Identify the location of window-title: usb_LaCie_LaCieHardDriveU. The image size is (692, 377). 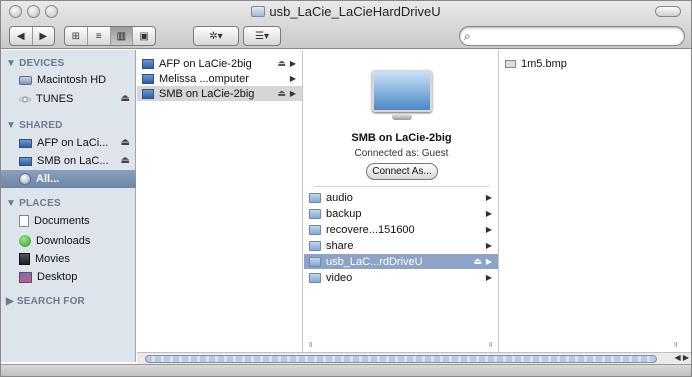
(346, 11).